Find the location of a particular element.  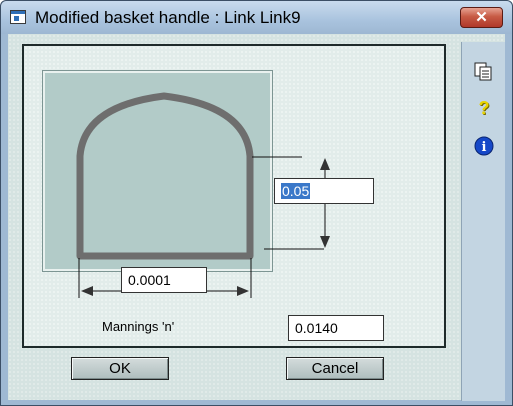

help-icon: ? is located at coordinates (484, 108).